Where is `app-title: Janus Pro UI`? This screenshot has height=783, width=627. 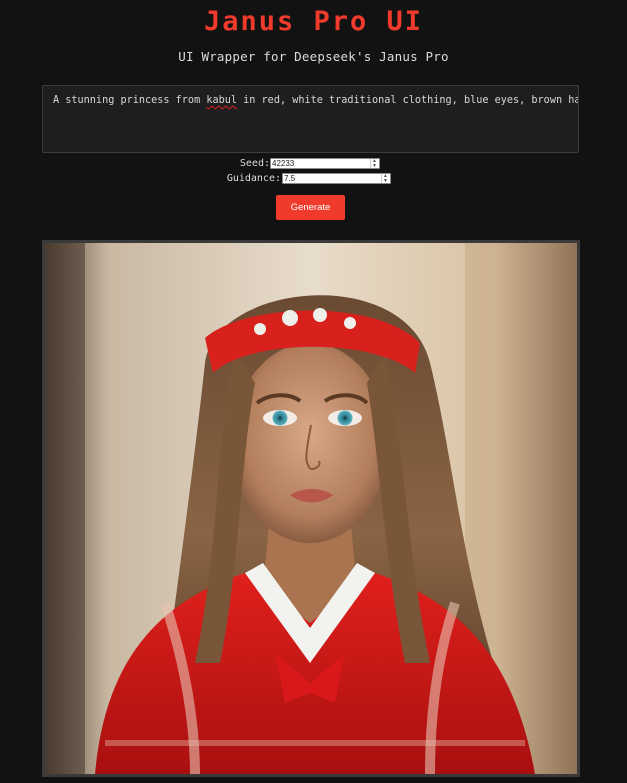 app-title: Janus Pro UI is located at coordinates (313, 21).